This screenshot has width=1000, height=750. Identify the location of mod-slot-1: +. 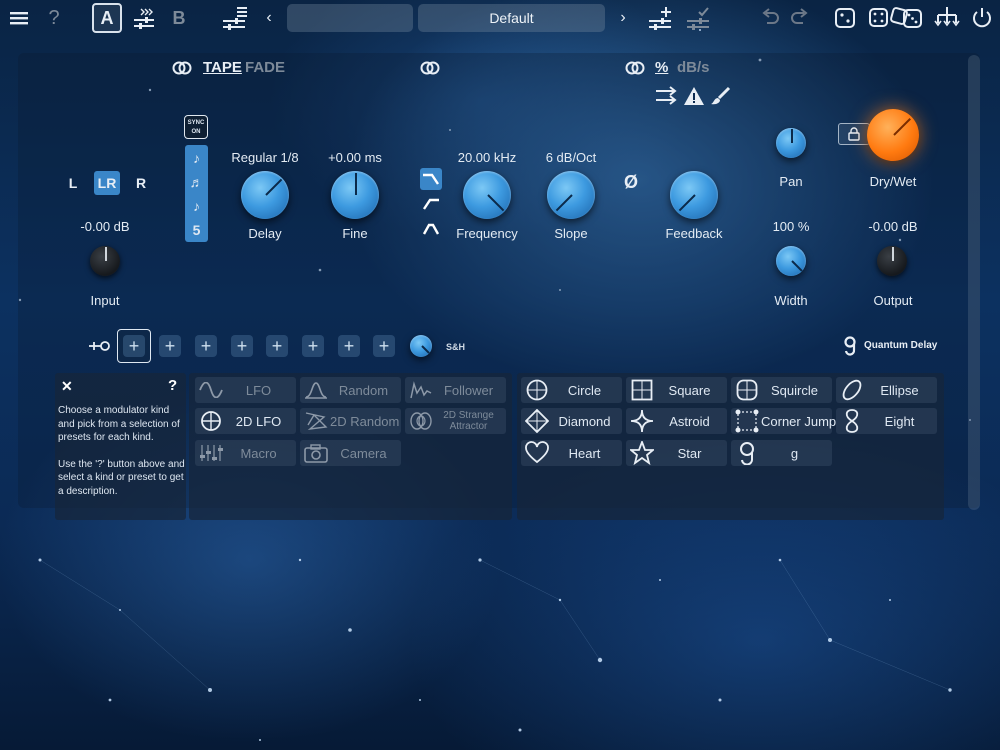
(134, 346).